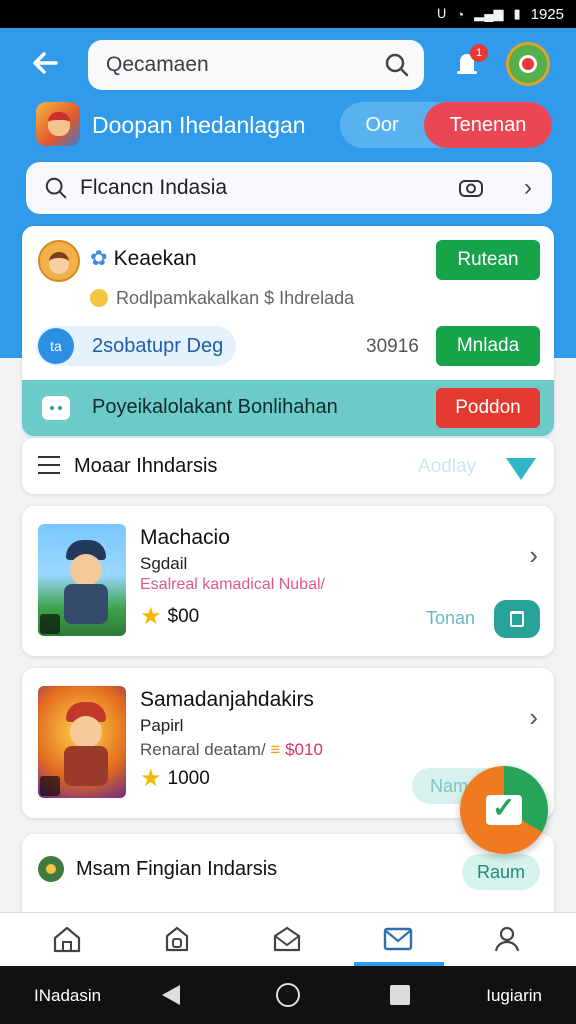  I want to click on bars-icon: ≡, so click(275, 749).